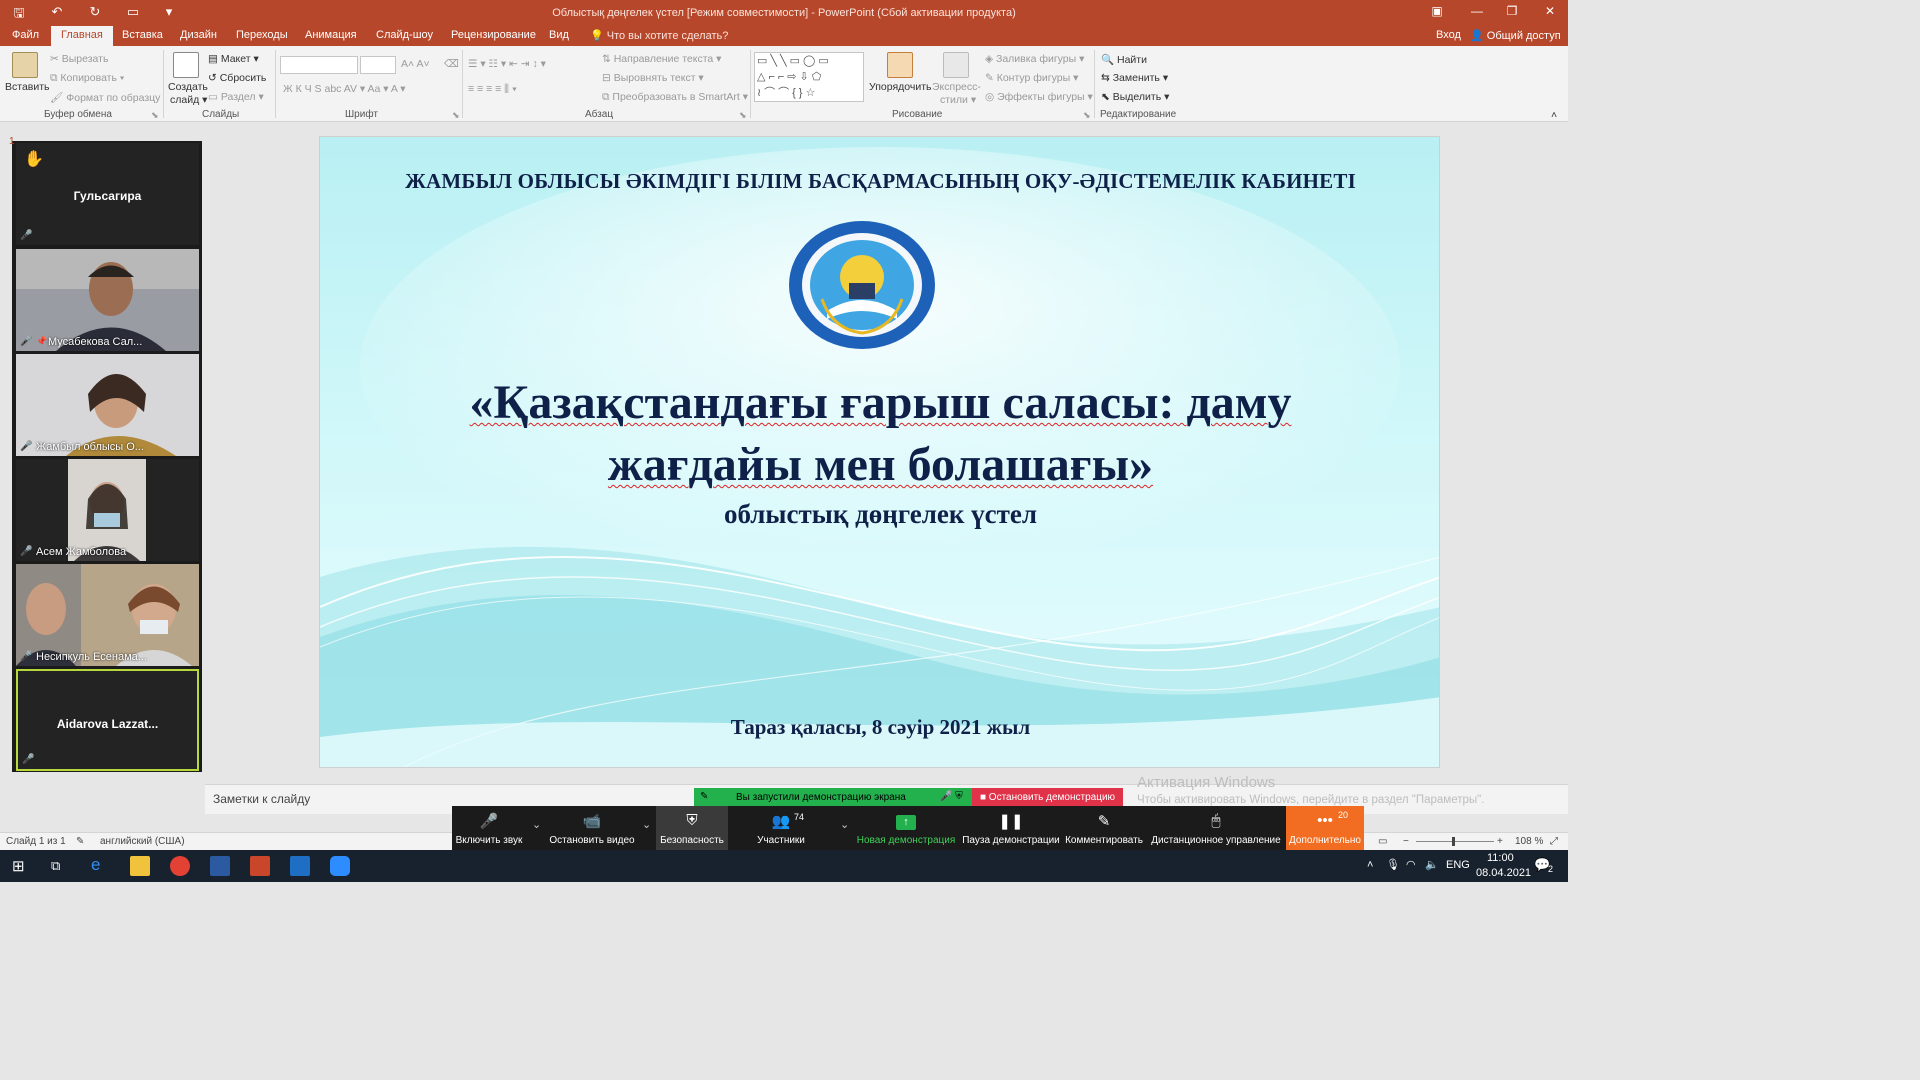 This screenshot has width=1920, height=1080. What do you see at coordinates (1124, 59) in the screenshot?
I see `find-button: 🔍 Найти` at bounding box center [1124, 59].